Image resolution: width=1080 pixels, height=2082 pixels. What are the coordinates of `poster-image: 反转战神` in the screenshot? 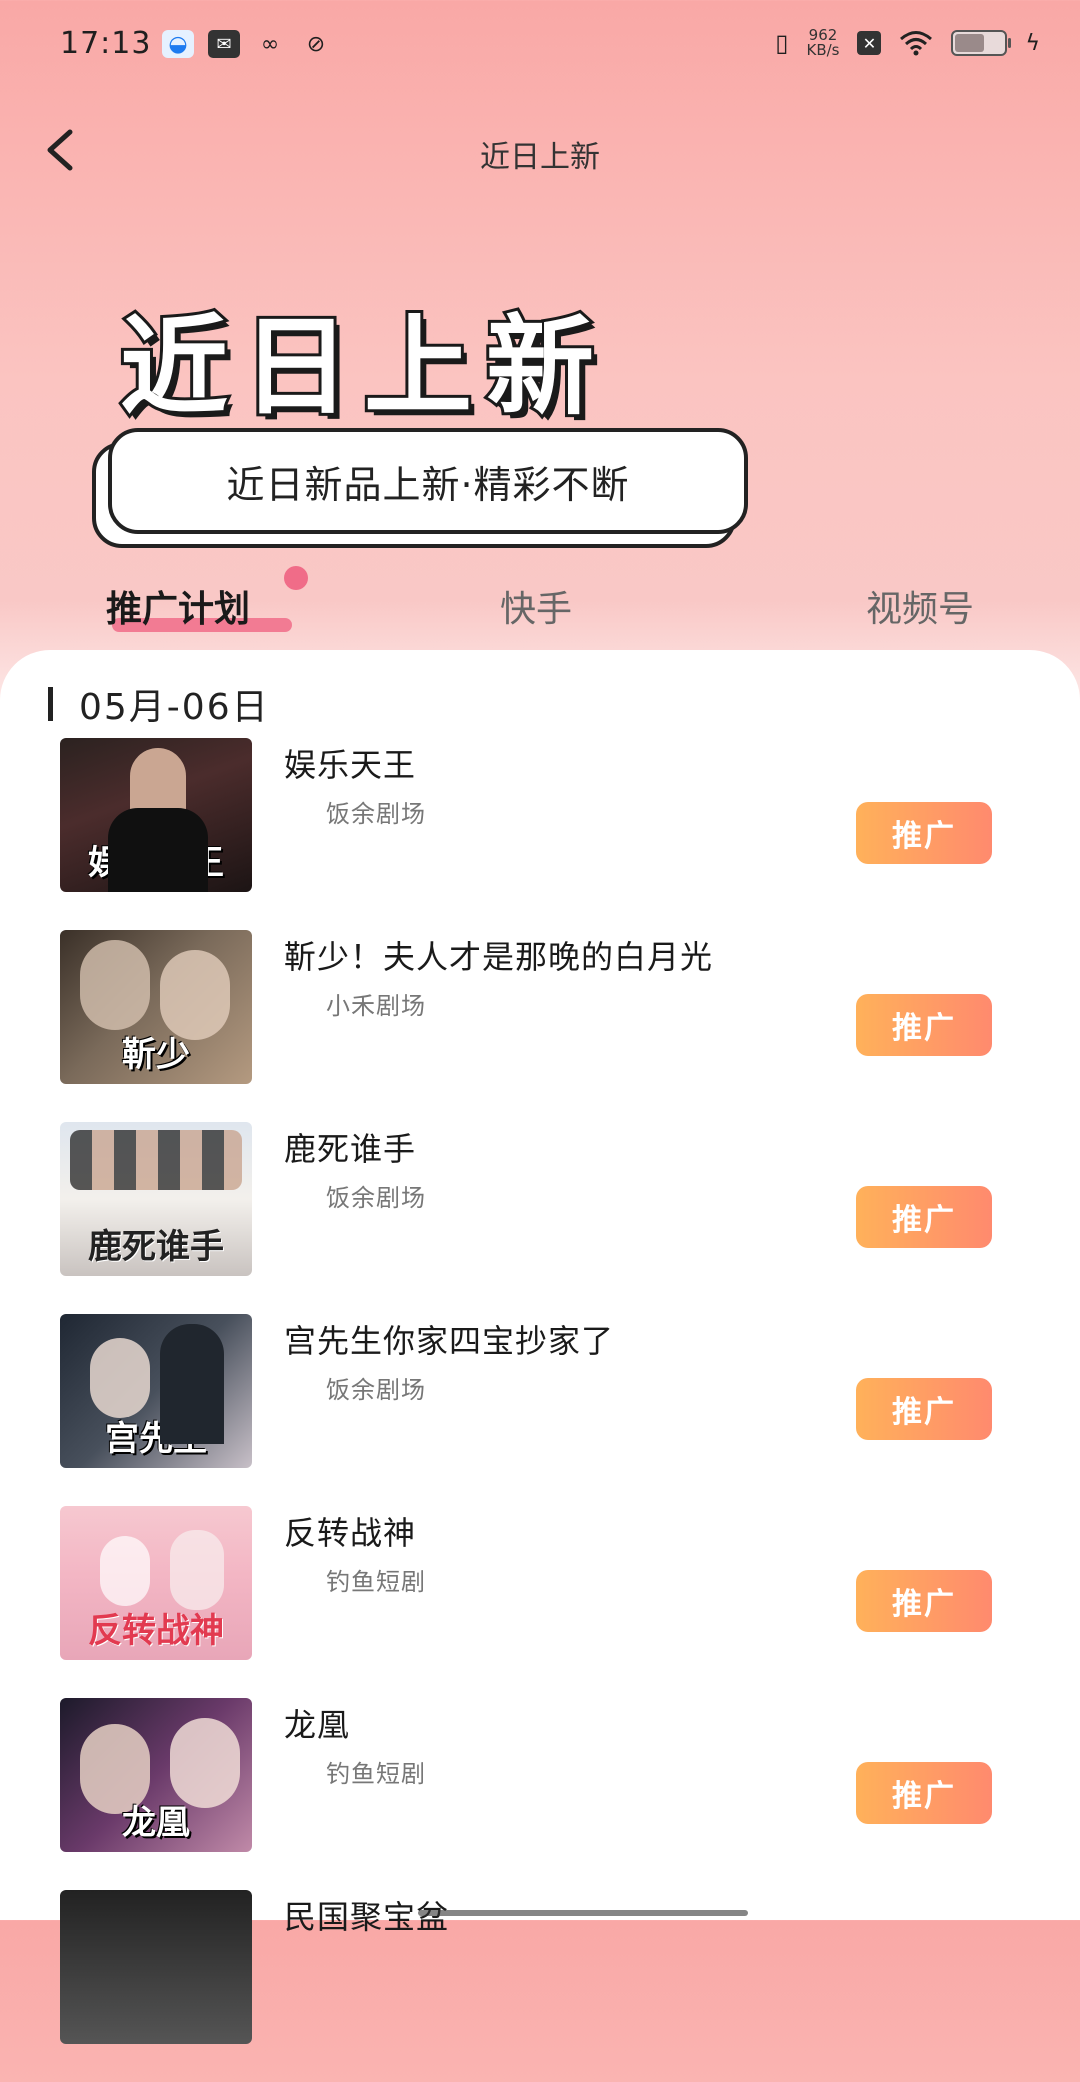 It's located at (156, 1583).